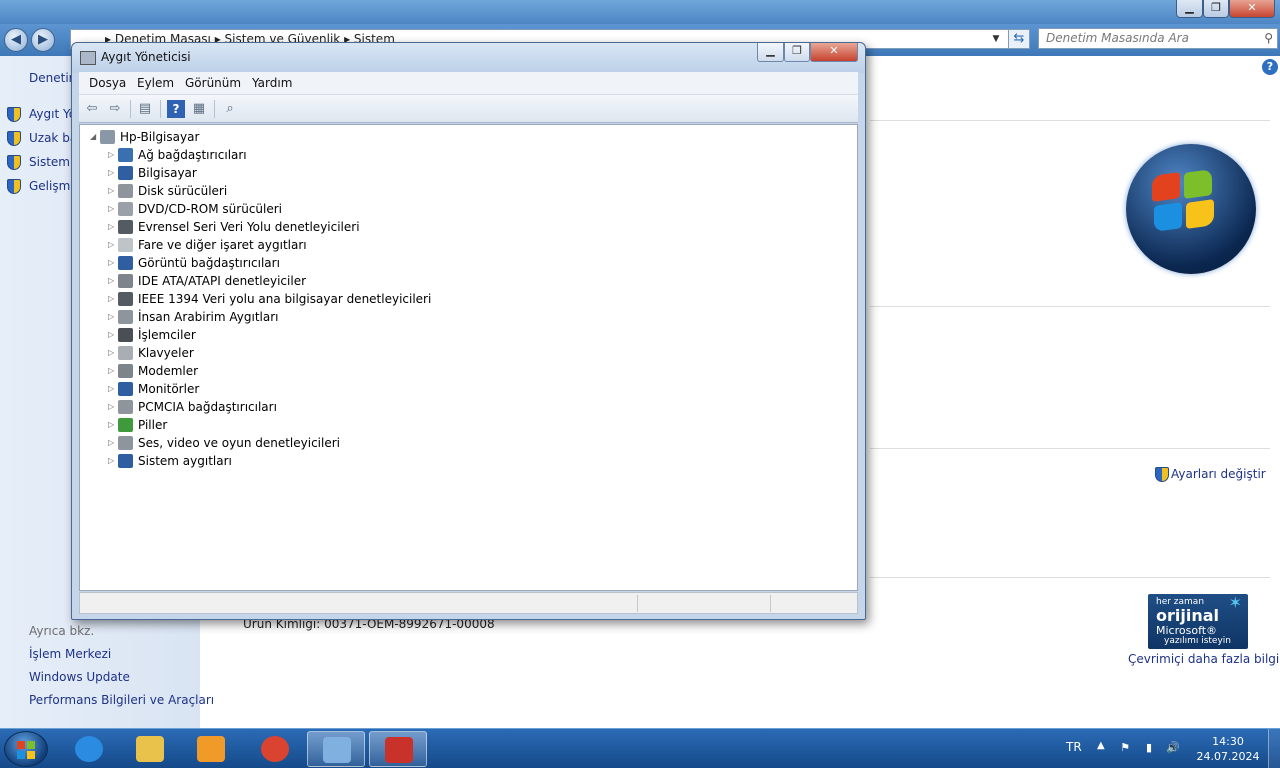  I want to click on star-icon: ✶, so click(1235, 602).